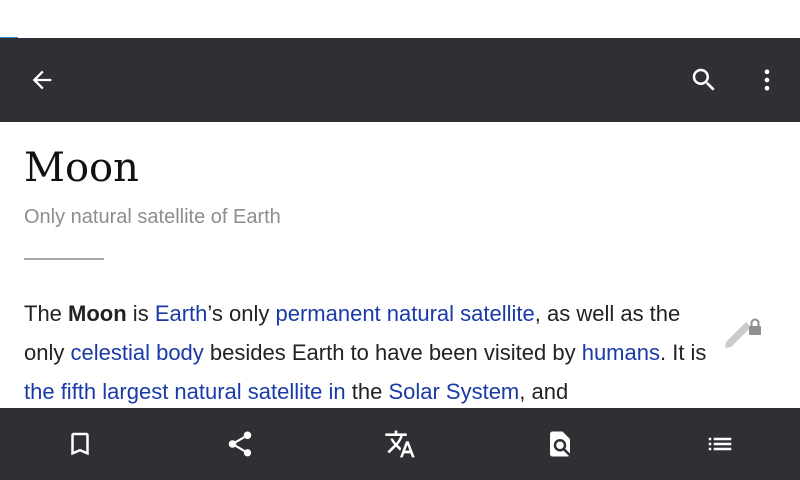 This screenshot has width=800, height=480. Describe the element at coordinates (64, 259) in the screenshot. I see `title-divider` at that location.